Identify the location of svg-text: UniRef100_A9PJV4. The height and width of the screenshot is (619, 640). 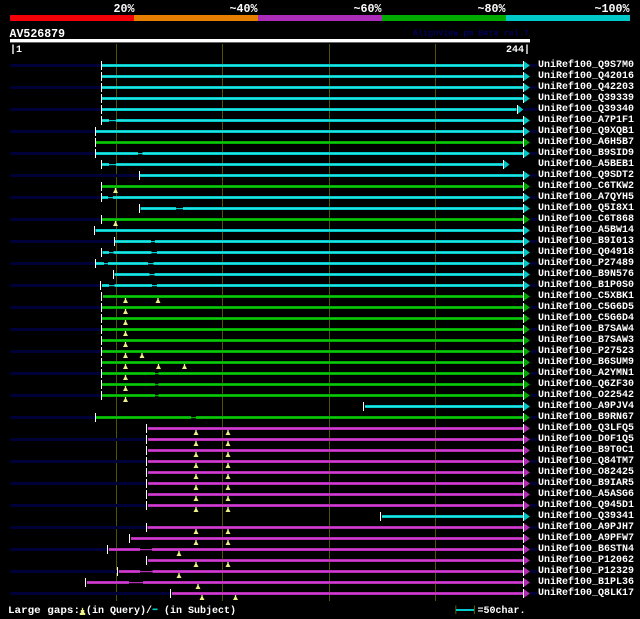
(586, 406).